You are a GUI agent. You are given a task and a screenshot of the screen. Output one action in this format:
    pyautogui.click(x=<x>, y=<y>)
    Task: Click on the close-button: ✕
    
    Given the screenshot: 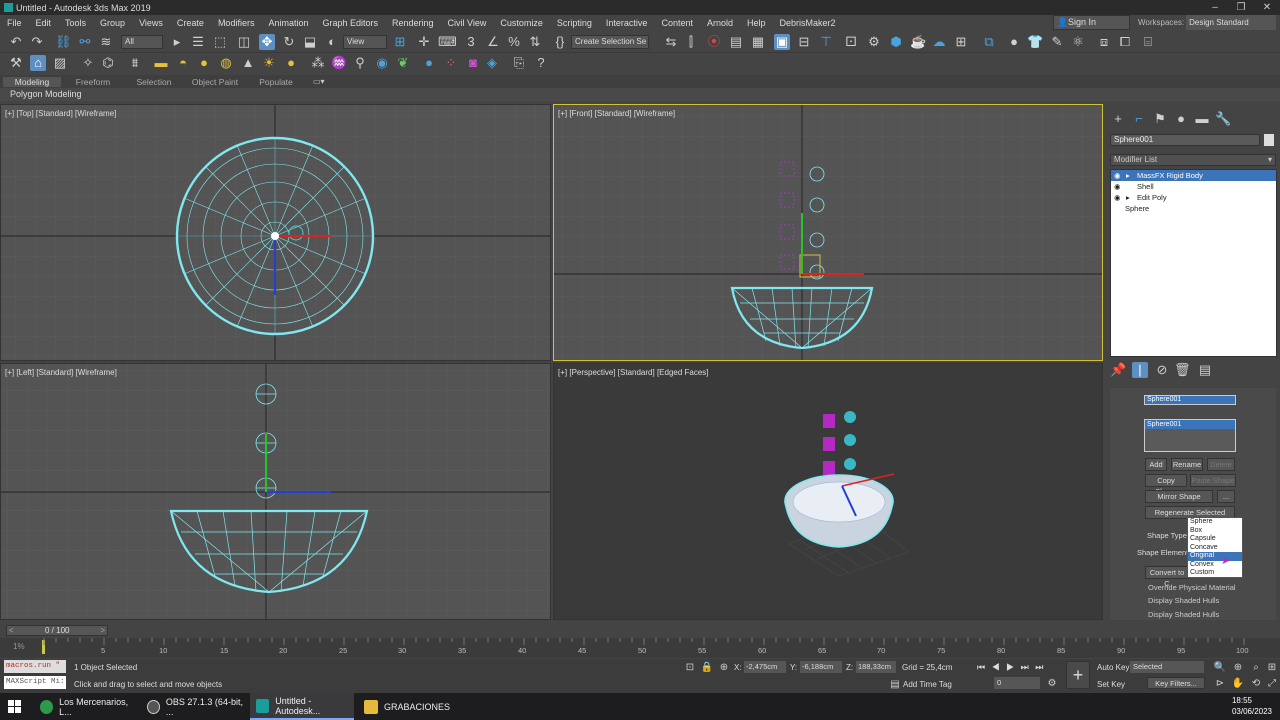 What is the action you would take?
    pyautogui.click(x=1267, y=7)
    